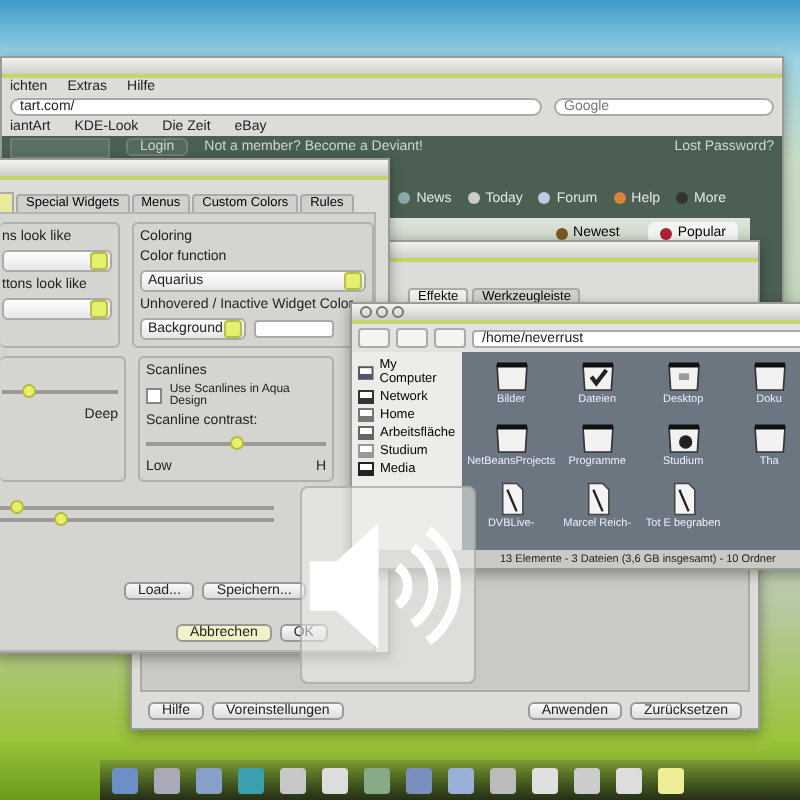 The image size is (800, 800). I want to click on folder-check-icon, so click(597, 375).